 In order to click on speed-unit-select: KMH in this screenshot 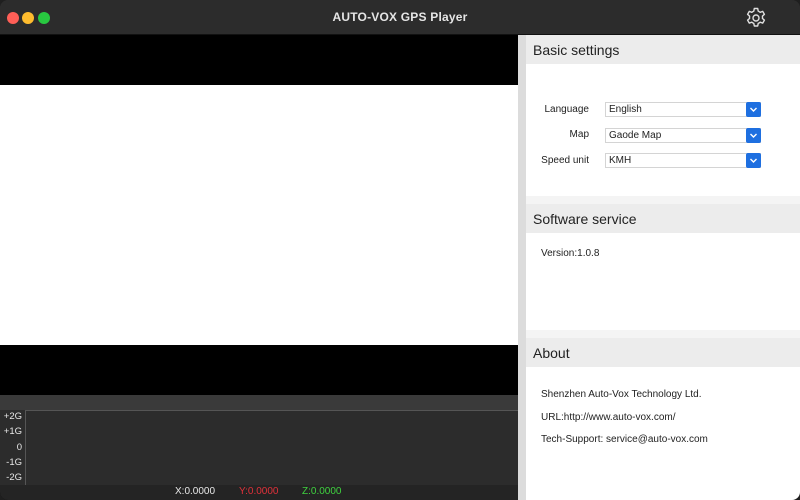, I will do `click(683, 160)`.